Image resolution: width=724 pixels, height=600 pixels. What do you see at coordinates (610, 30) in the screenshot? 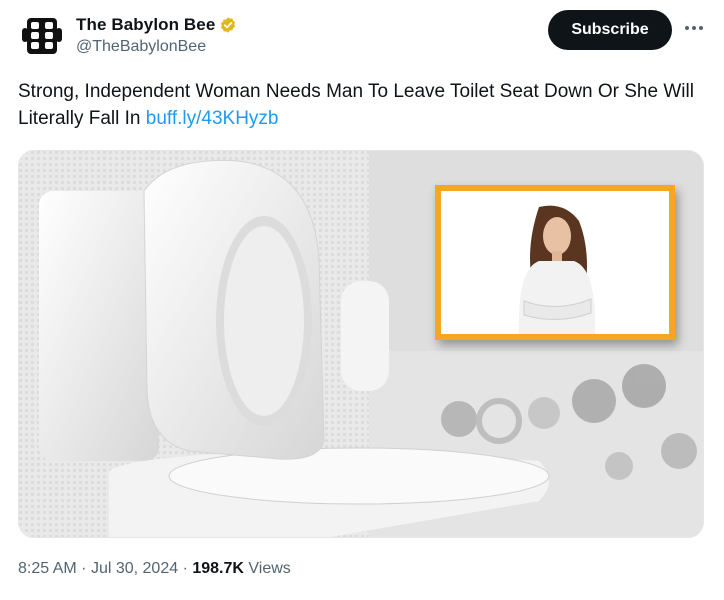
I see `subscribe-button: Subscribe` at bounding box center [610, 30].